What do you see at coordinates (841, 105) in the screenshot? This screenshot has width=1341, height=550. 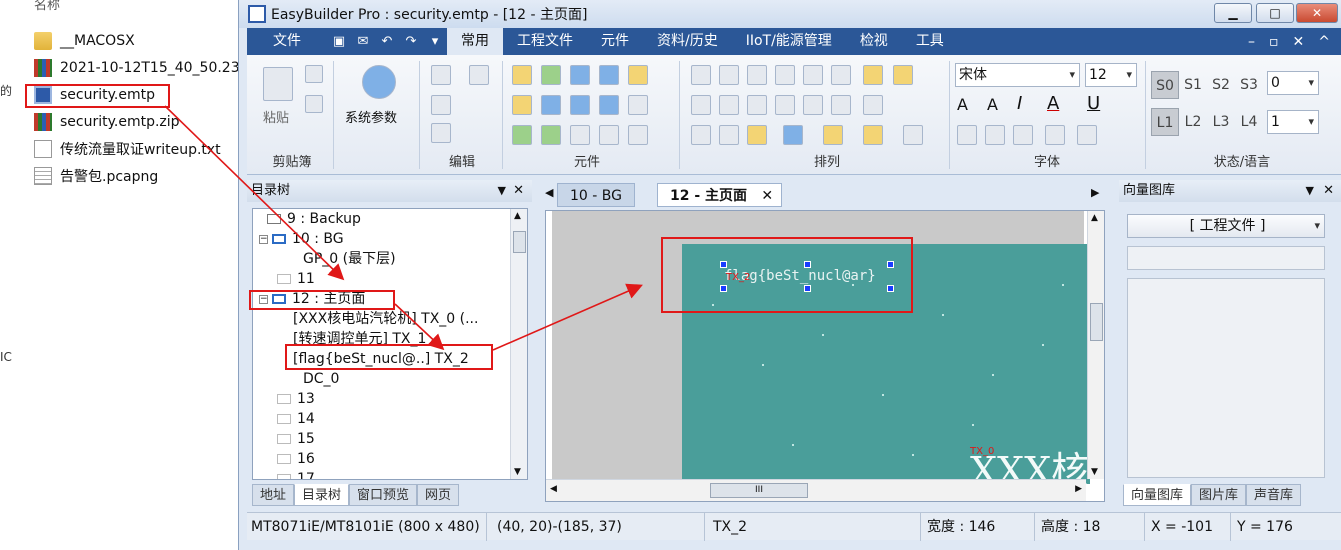 I see `group-icon` at bounding box center [841, 105].